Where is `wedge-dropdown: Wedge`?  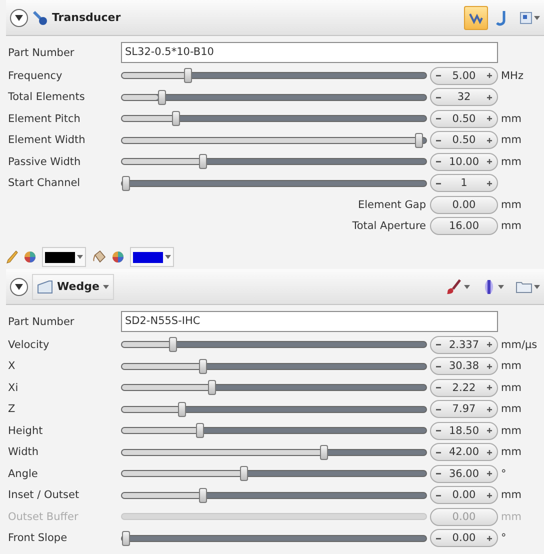 wedge-dropdown: Wedge is located at coordinates (73, 287).